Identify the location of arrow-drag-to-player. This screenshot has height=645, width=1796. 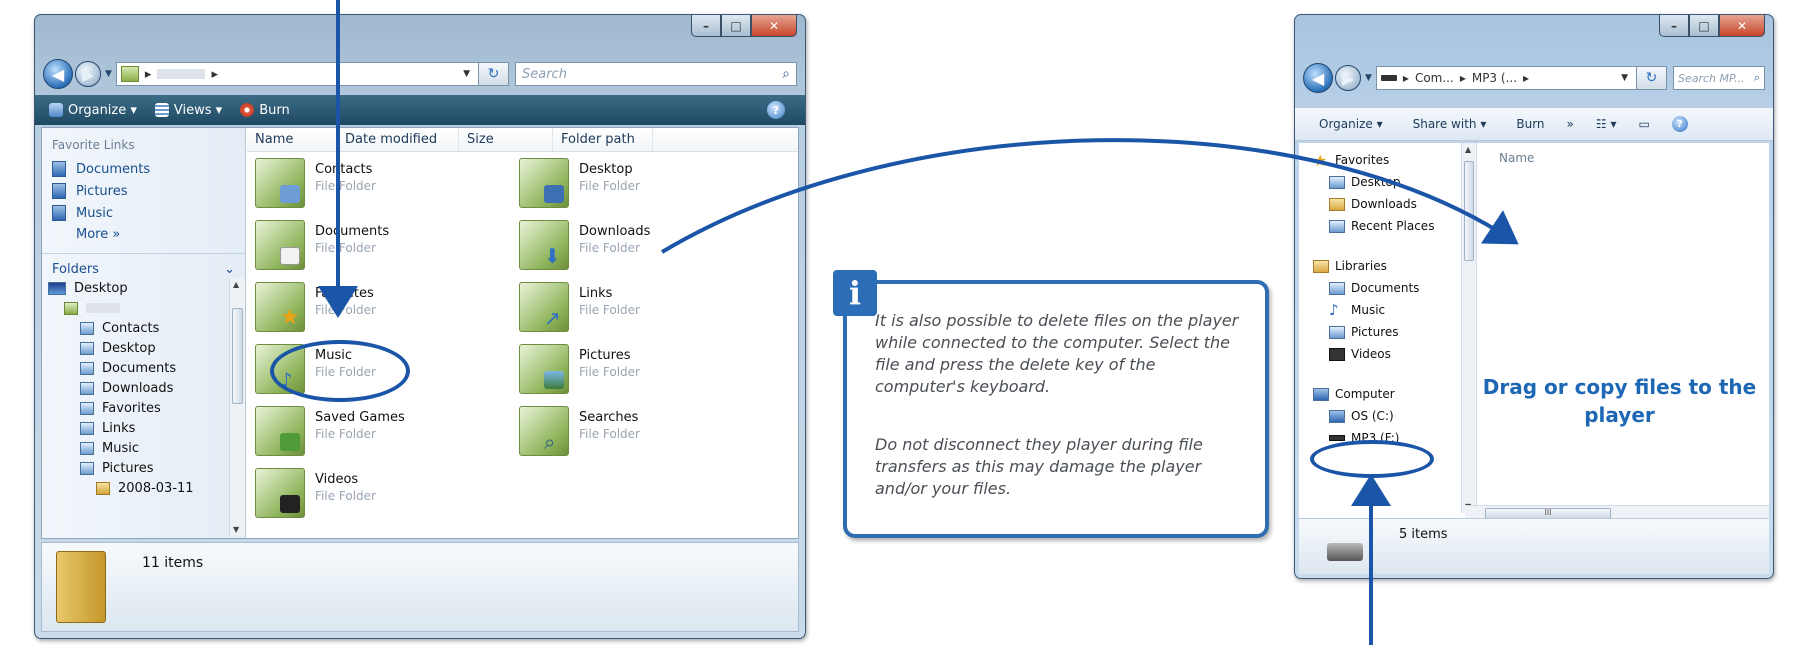
(1089, 196).